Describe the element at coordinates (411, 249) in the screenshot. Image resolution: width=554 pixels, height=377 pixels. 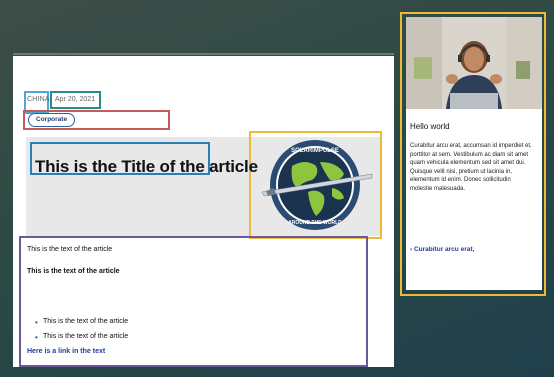
I see `chevron-right-icon: ›` at that location.